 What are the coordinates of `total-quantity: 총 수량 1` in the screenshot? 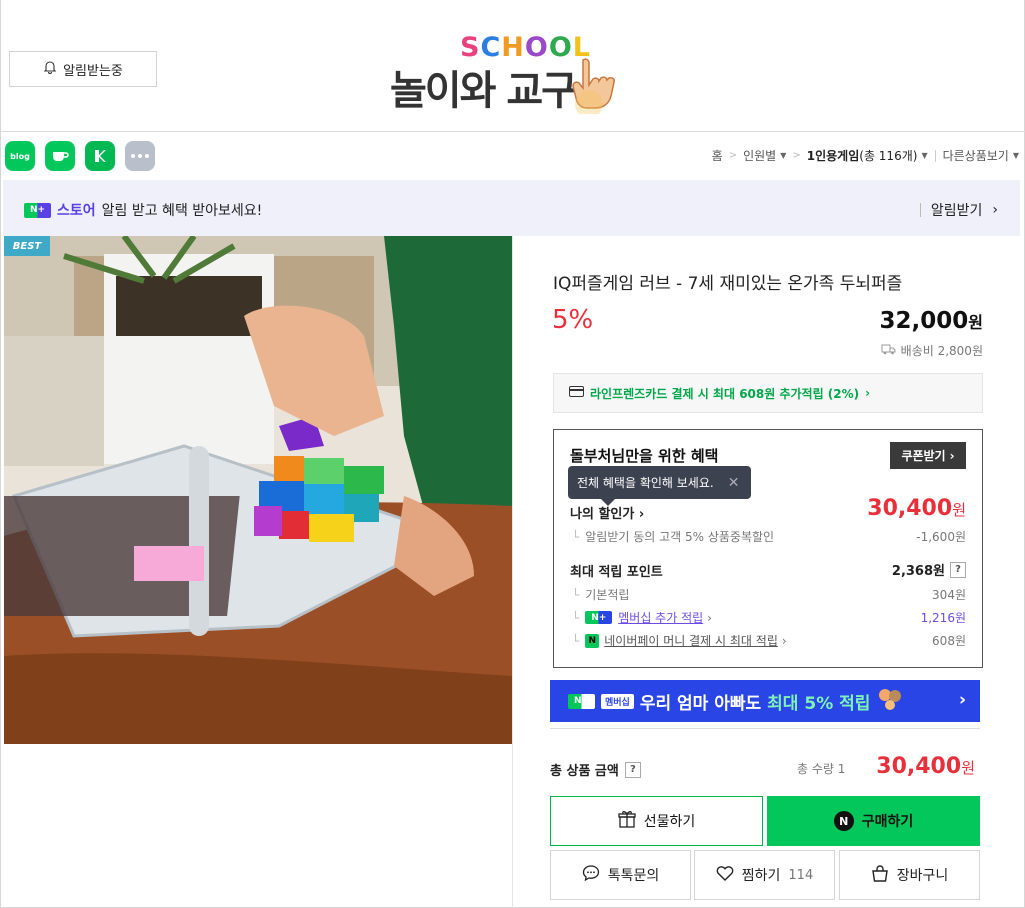 It's located at (821, 769).